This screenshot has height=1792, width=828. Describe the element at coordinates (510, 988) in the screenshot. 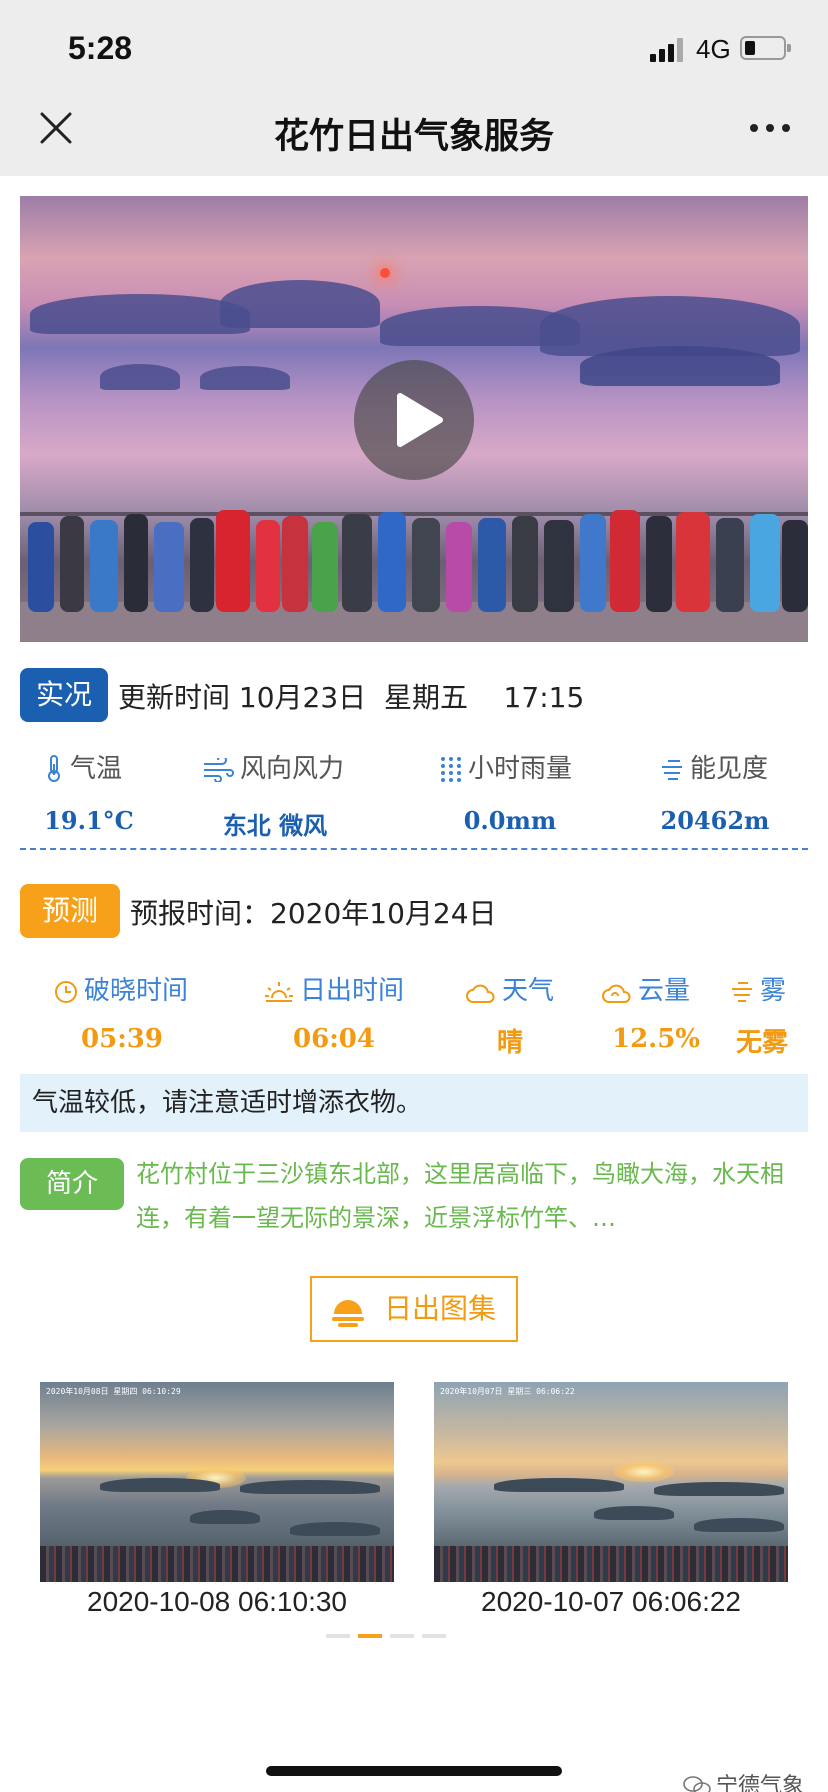

I see `forecast-weather-label: 天气` at that location.